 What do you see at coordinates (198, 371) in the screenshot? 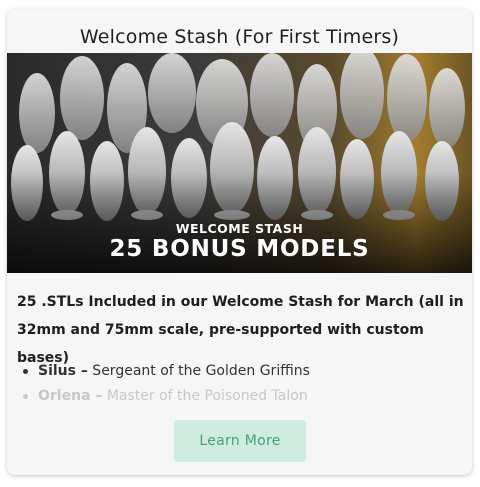
I see `model-description: Sergeant of the Golden Griffins` at bounding box center [198, 371].